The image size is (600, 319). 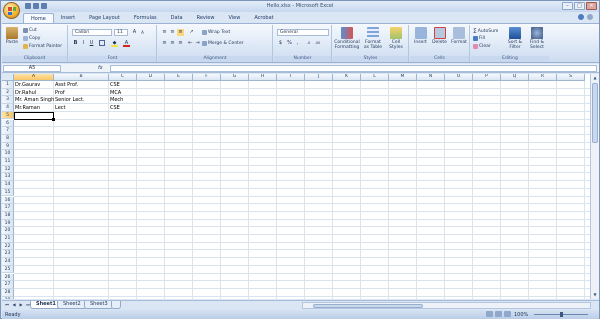 What do you see at coordinates (206, 18) in the screenshot?
I see `tab-review: Review` at bounding box center [206, 18].